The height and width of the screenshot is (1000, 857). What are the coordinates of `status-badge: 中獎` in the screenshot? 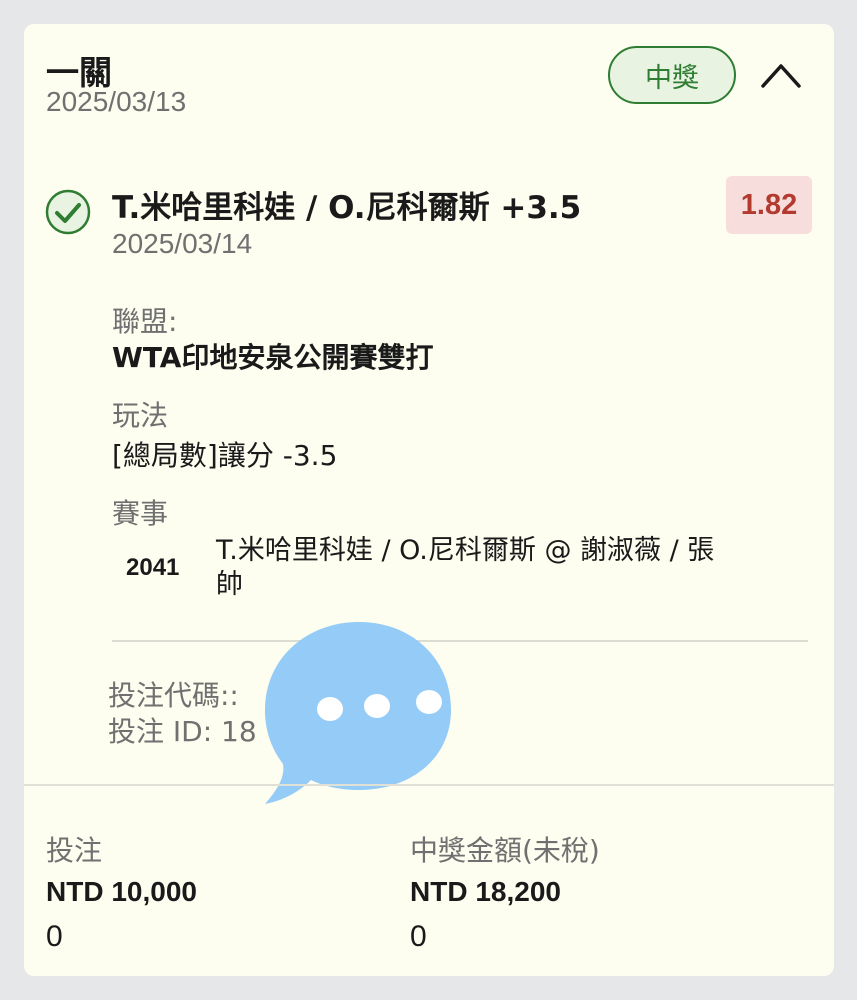 It's located at (672, 75).